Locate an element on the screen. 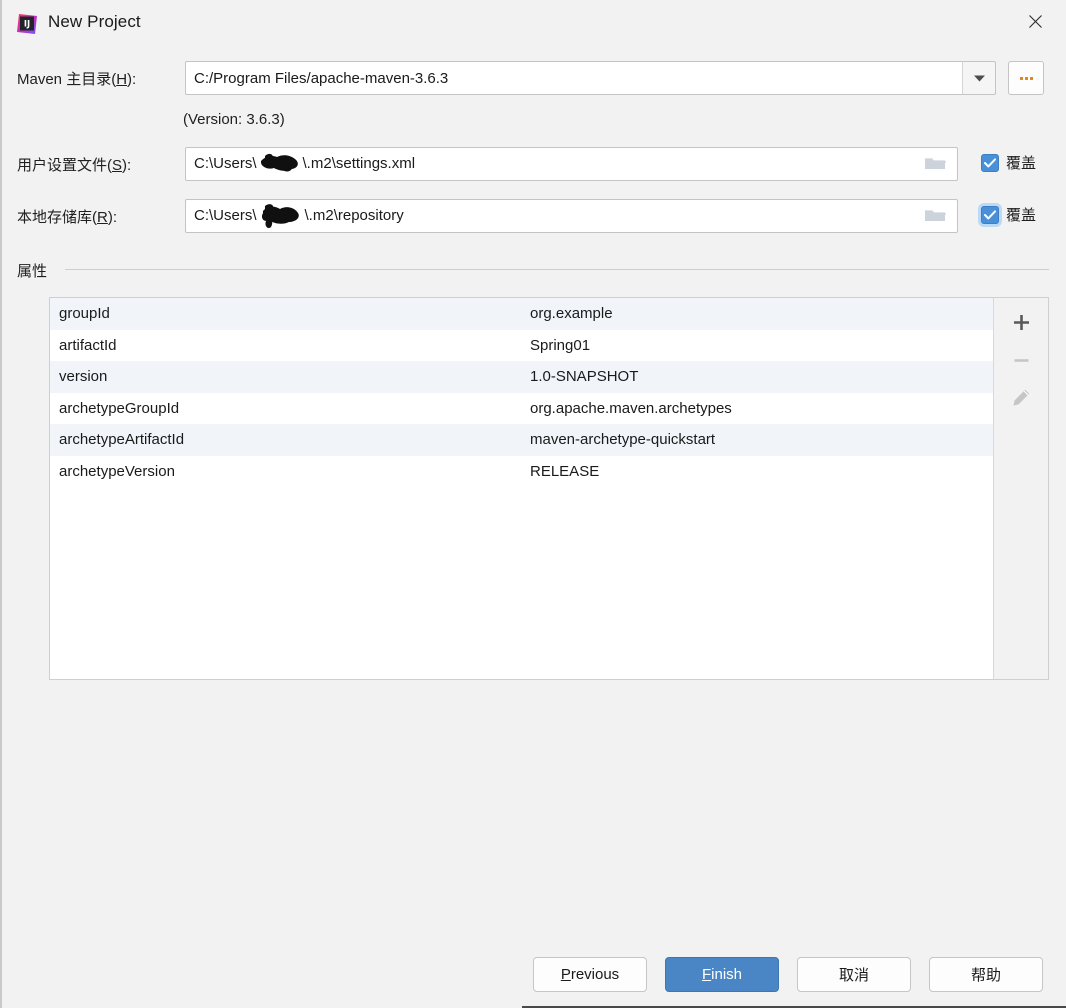  property-value: org.example is located at coordinates (571, 314).